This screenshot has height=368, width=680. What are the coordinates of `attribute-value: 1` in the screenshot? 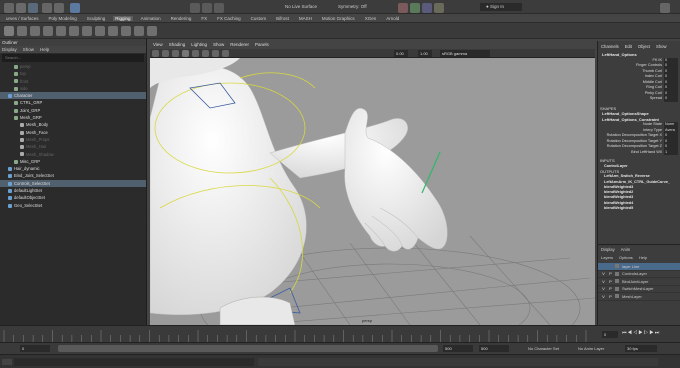 It's located at (671, 152).